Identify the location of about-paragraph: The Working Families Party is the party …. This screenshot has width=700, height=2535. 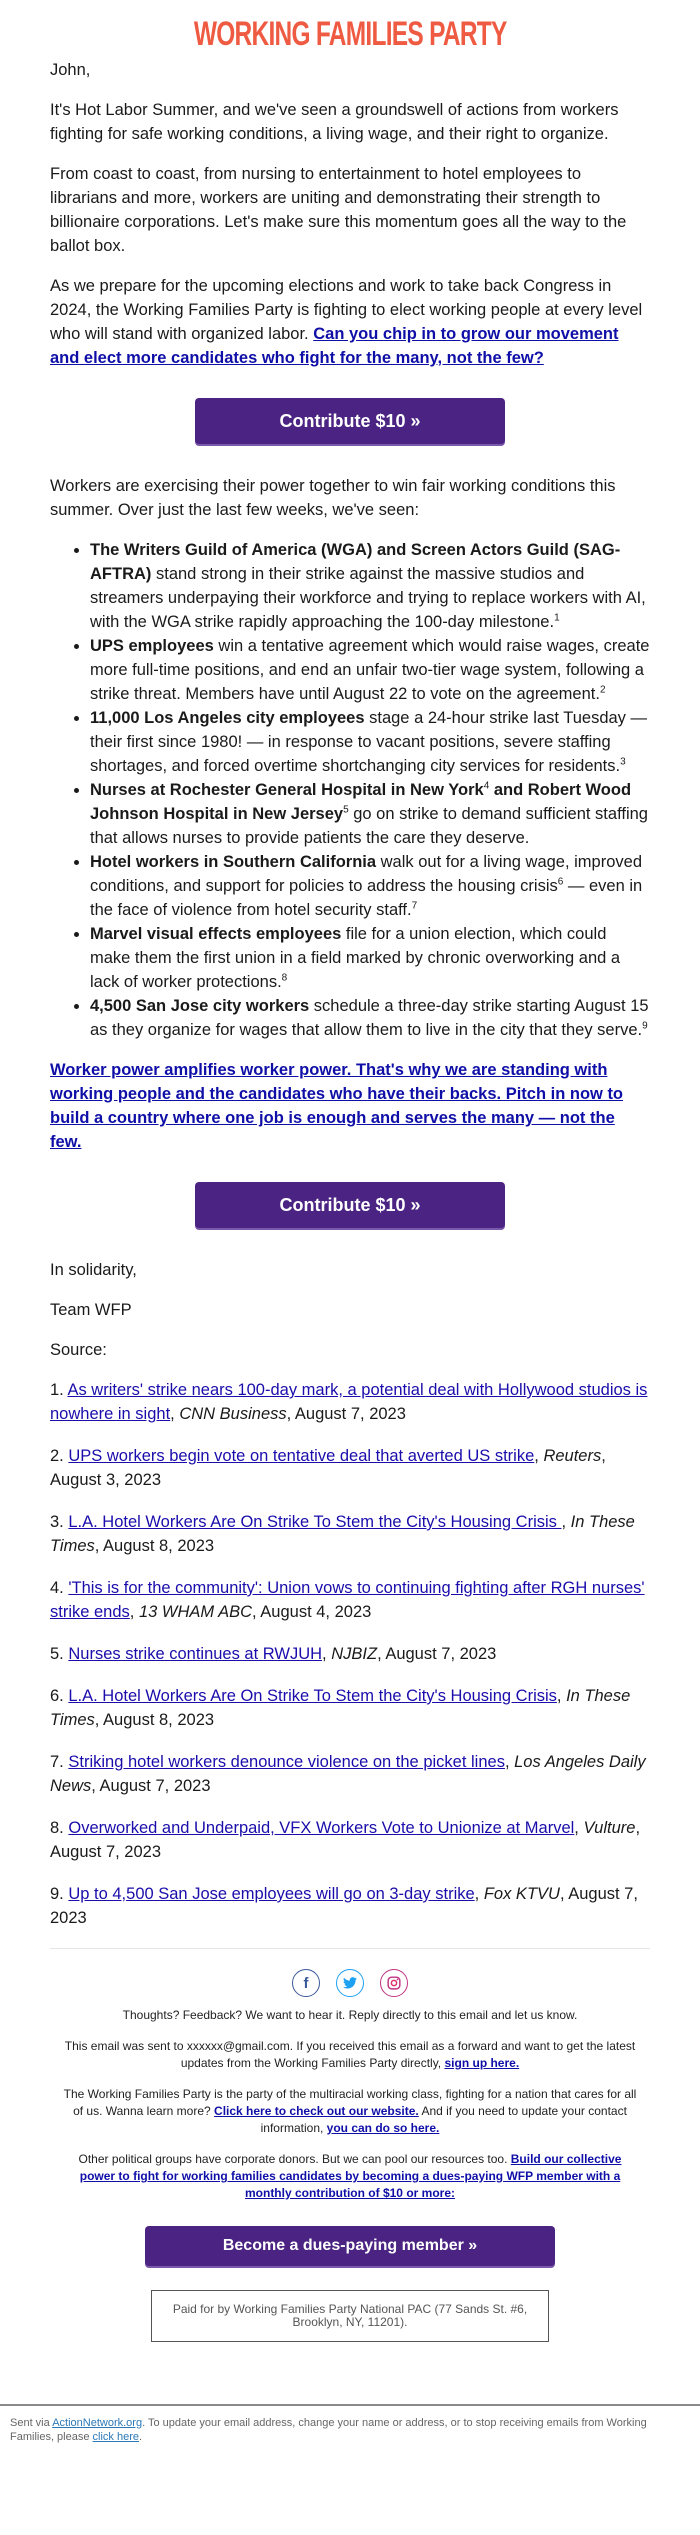
(350, 2111).